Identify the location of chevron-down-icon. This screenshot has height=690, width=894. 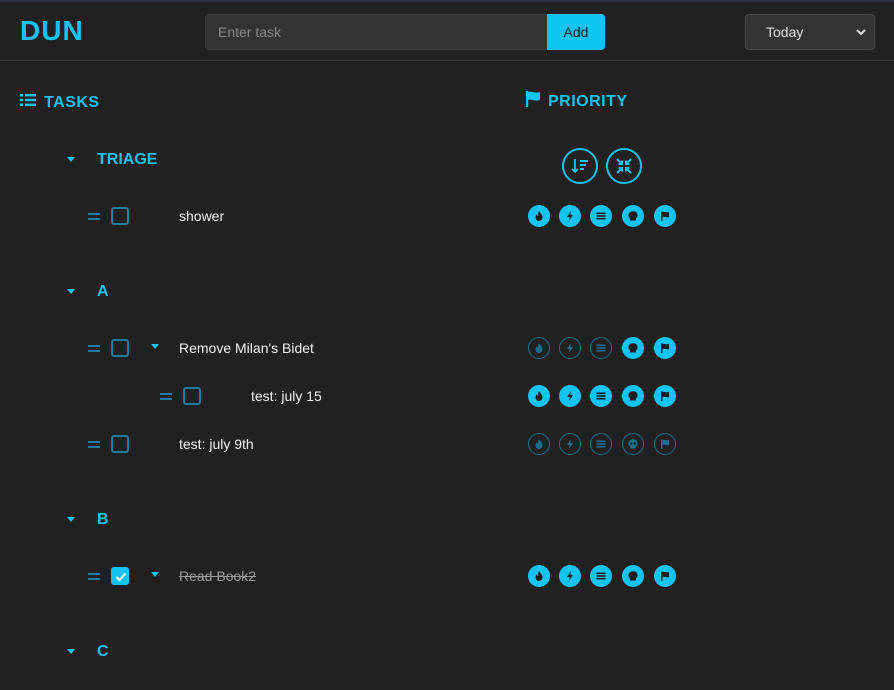
(861, 33).